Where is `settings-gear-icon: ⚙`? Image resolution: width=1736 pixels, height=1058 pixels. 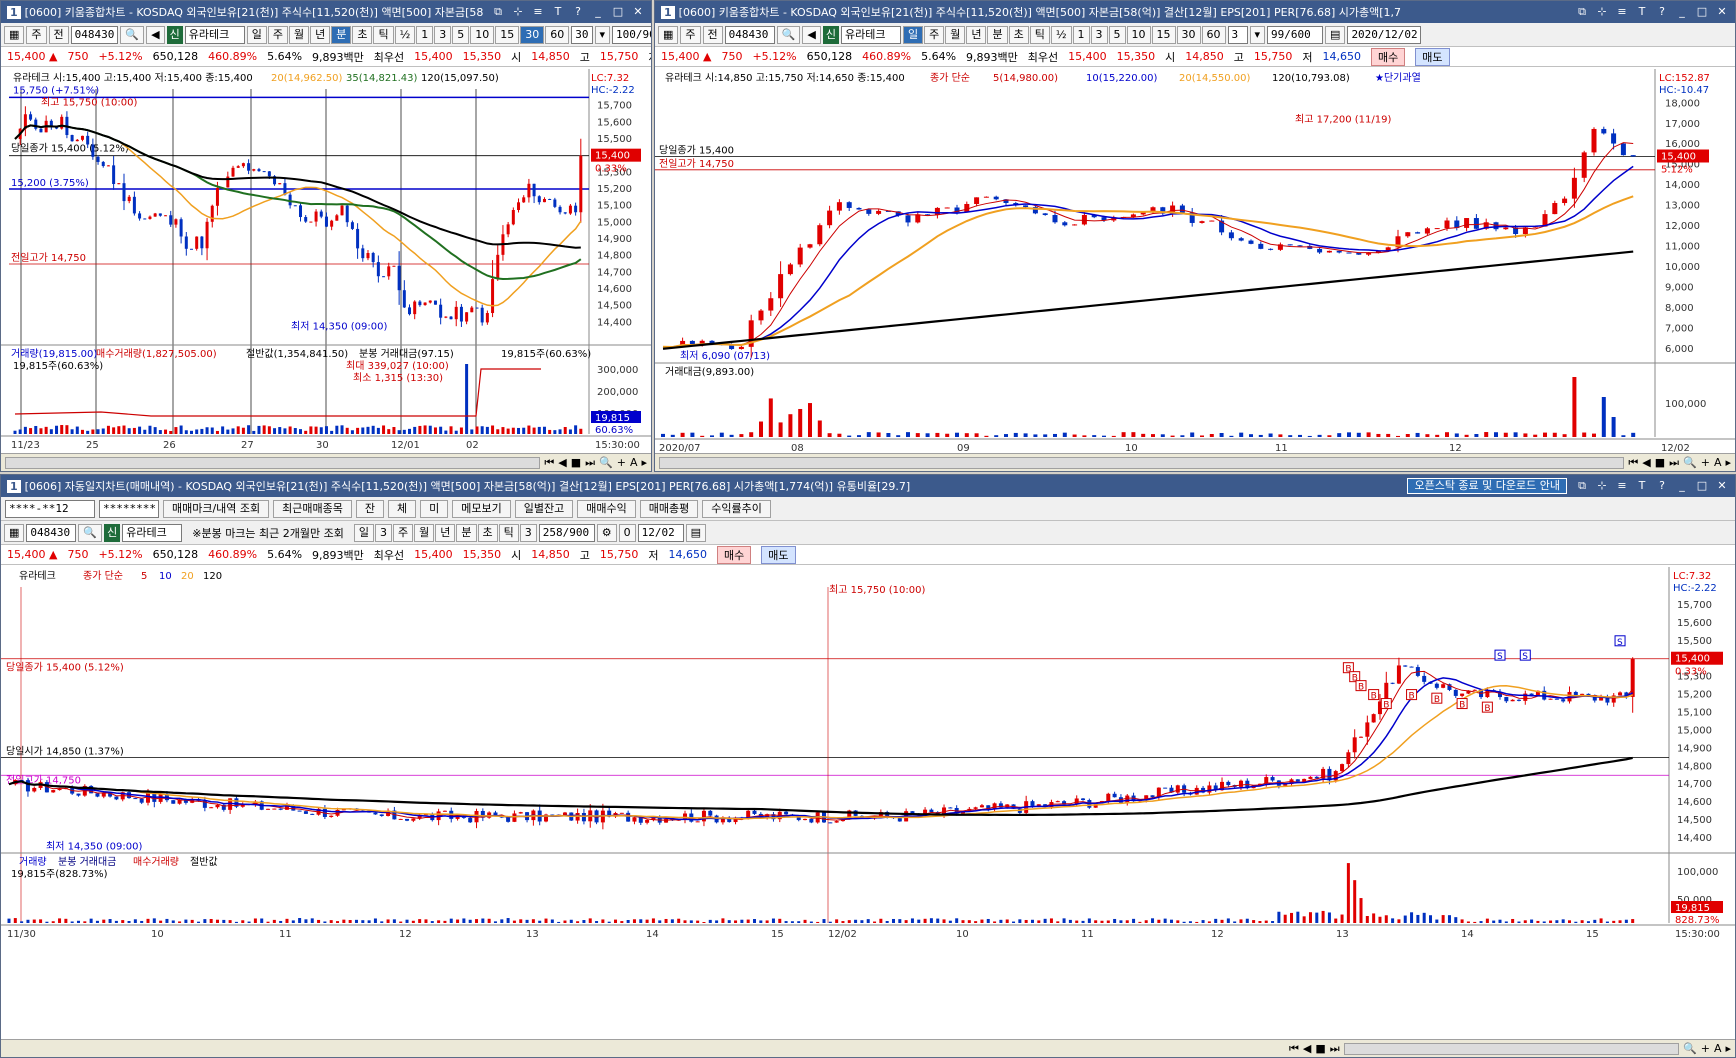
settings-gear-icon: ⚙ is located at coordinates (606, 532).